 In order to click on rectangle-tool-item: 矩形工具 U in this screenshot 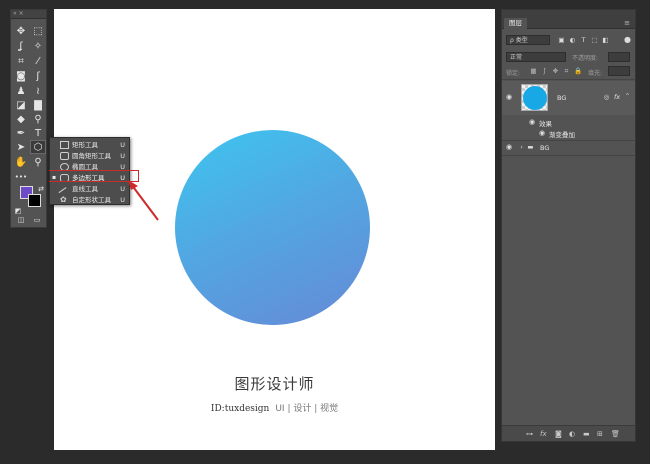, I will do `click(89, 145)`.